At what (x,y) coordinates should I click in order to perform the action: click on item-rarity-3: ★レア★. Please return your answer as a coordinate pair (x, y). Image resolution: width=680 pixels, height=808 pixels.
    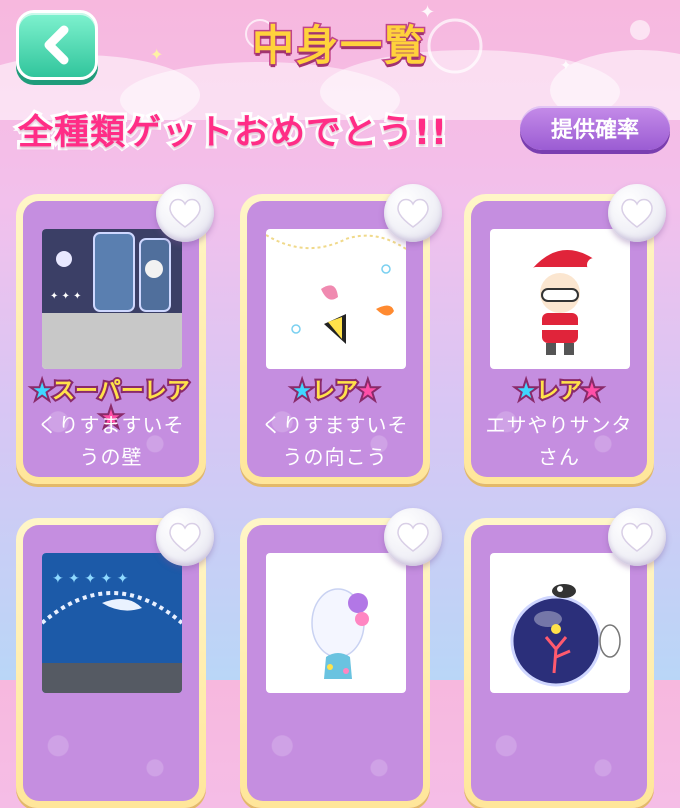
    Looking at the image, I should click on (558, 391).